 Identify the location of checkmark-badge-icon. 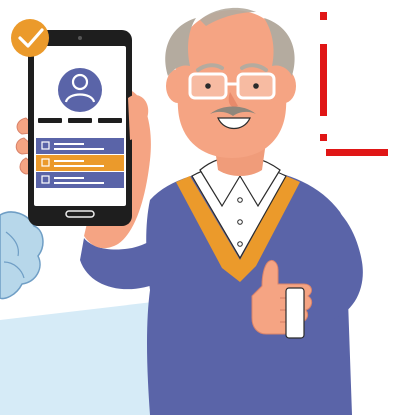
(30, 38).